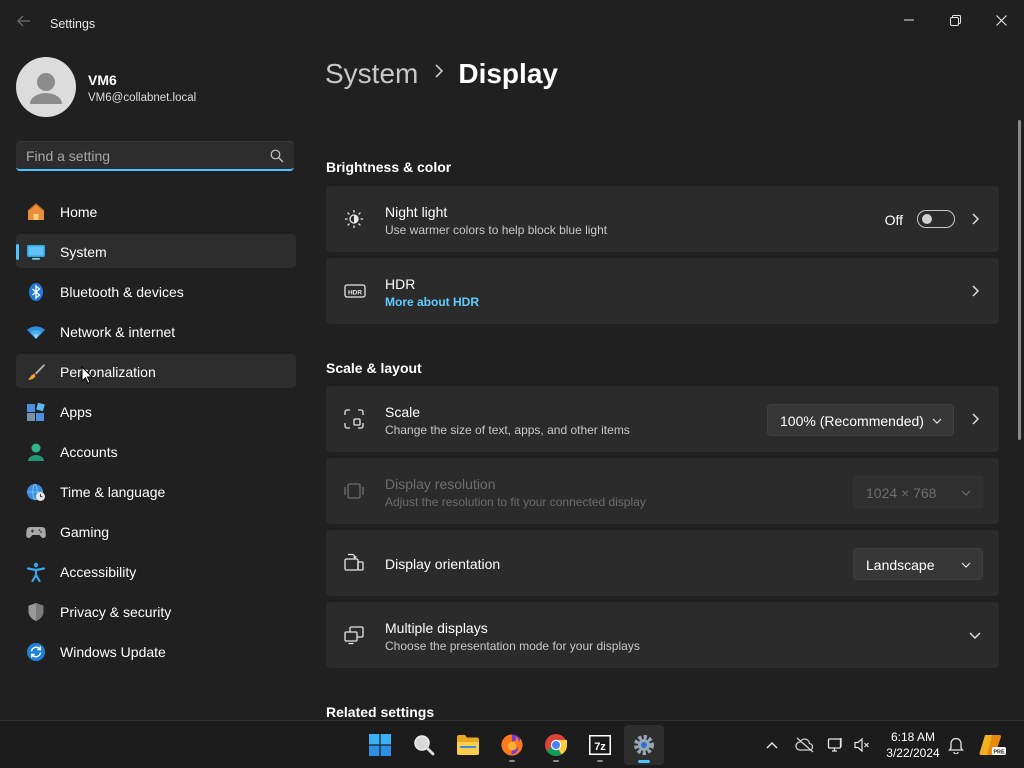 Image resolution: width=1024 pixels, height=768 pixels. What do you see at coordinates (36, 492) in the screenshot?
I see `globe-clock-icon` at bounding box center [36, 492].